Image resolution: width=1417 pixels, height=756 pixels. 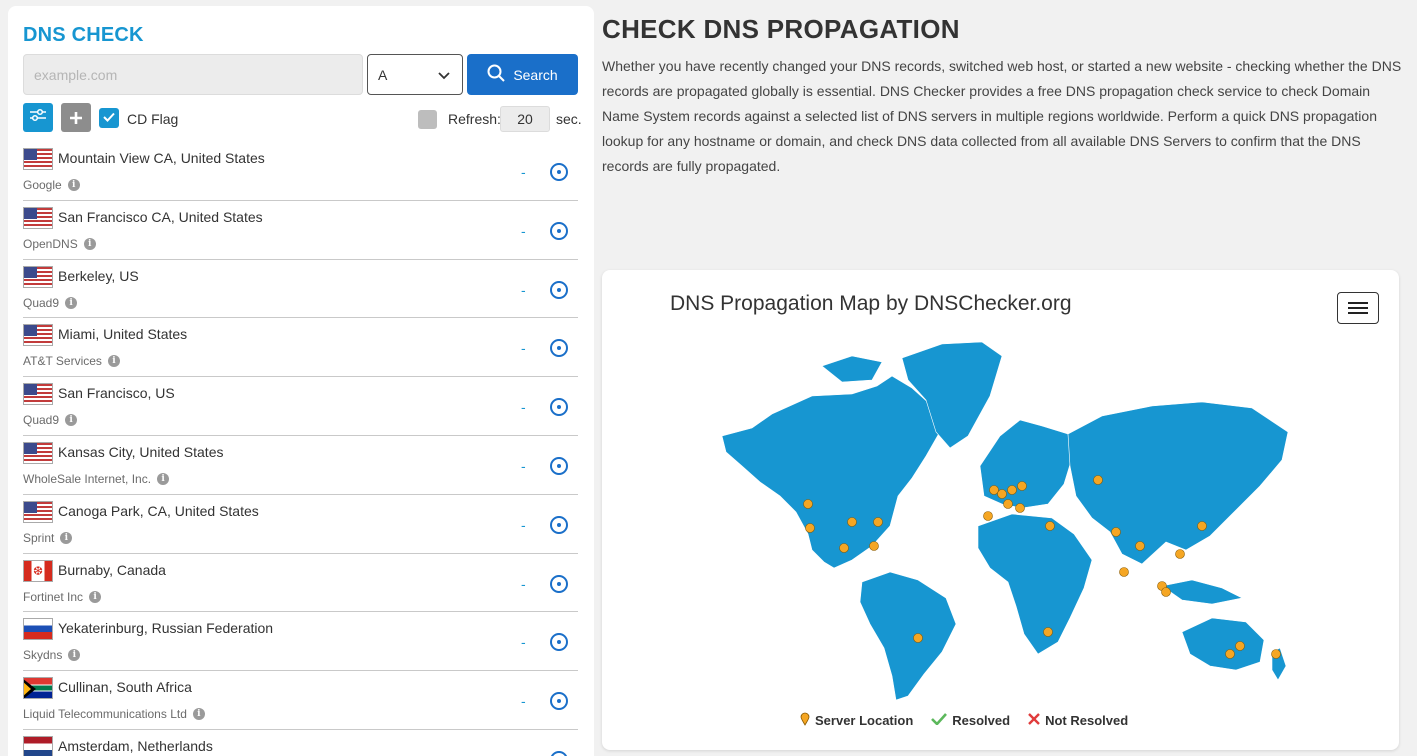 What do you see at coordinates (141, 451) in the screenshot?
I see `server-location: Kansas City, United States` at bounding box center [141, 451].